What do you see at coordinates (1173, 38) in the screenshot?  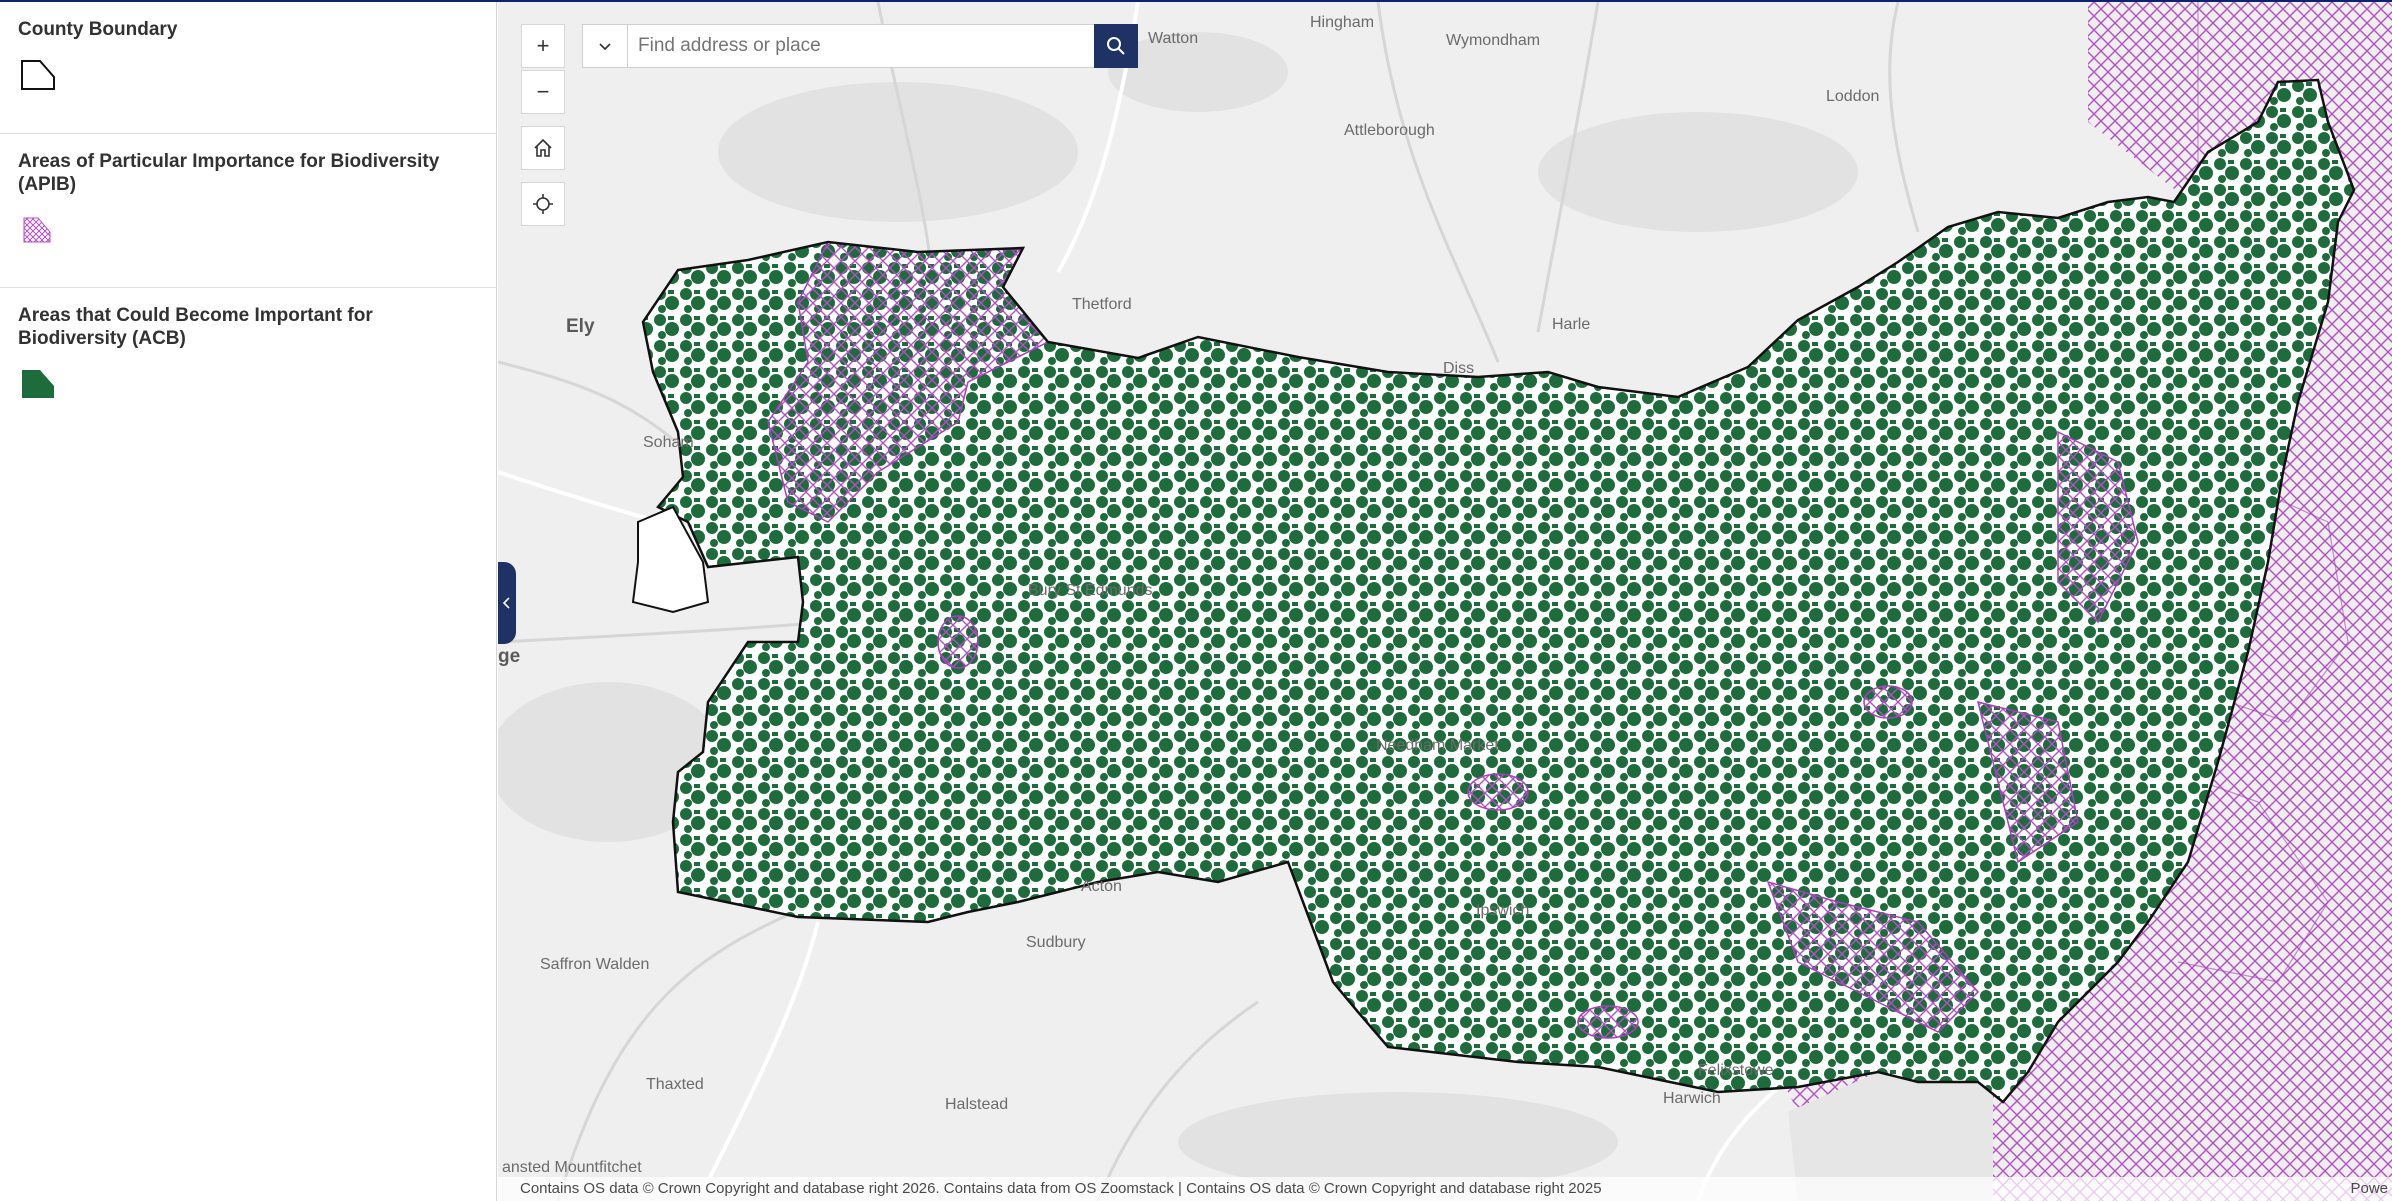 I see `place-label: Watton` at bounding box center [1173, 38].